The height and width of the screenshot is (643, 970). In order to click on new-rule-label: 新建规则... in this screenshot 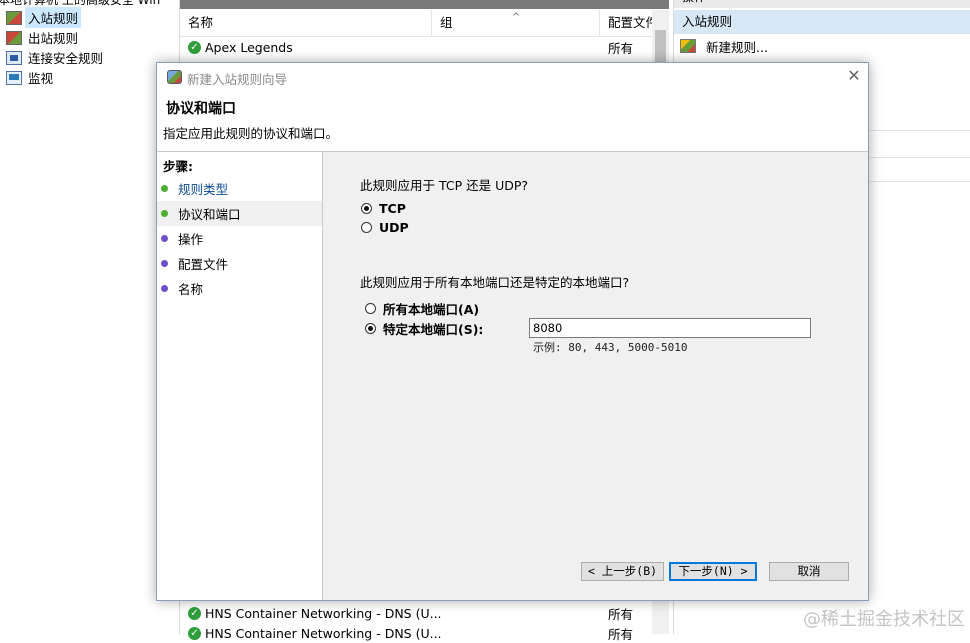, I will do `click(737, 47)`.